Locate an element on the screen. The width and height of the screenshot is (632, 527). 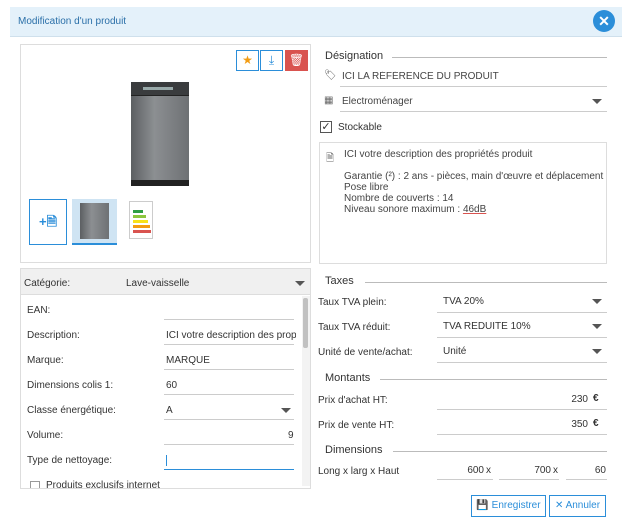
save-button: 💾 Enregistrer is located at coordinates (508, 506).